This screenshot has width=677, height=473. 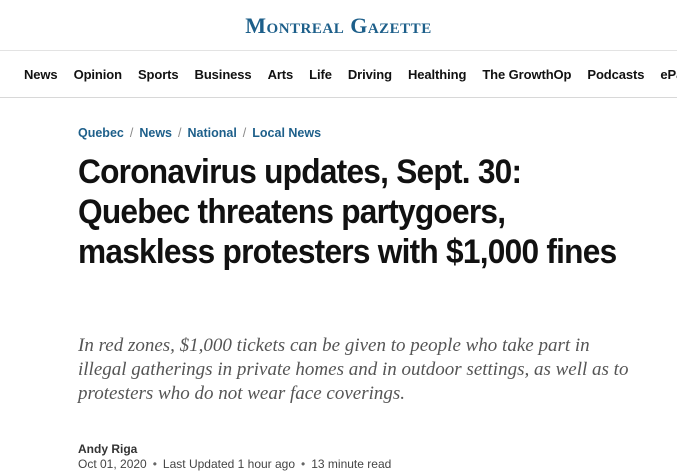 What do you see at coordinates (526, 74) in the screenshot?
I see `nav-item-growthop: The GrowthOp` at bounding box center [526, 74].